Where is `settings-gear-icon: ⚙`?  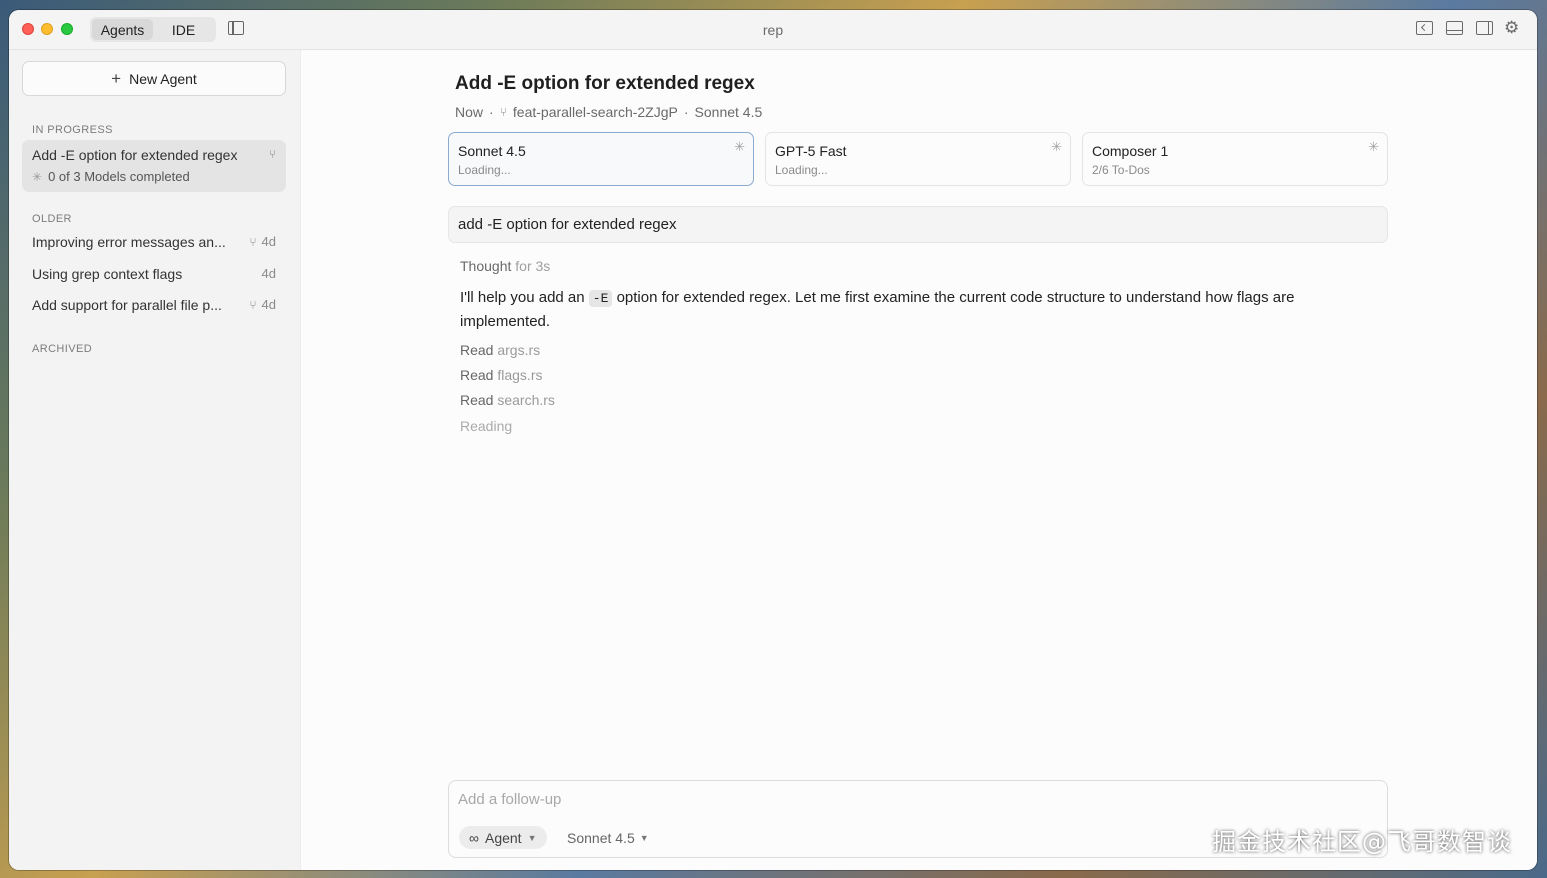
settings-gear-icon: ⚙ is located at coordinates (1511, 27).